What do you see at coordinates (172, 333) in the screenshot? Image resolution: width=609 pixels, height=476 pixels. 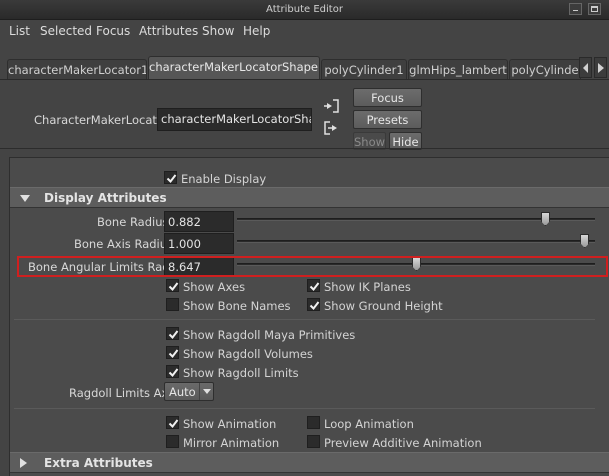 I see `ragdoll-maya-primitives-checkbox` at bounding box center [172, 333].